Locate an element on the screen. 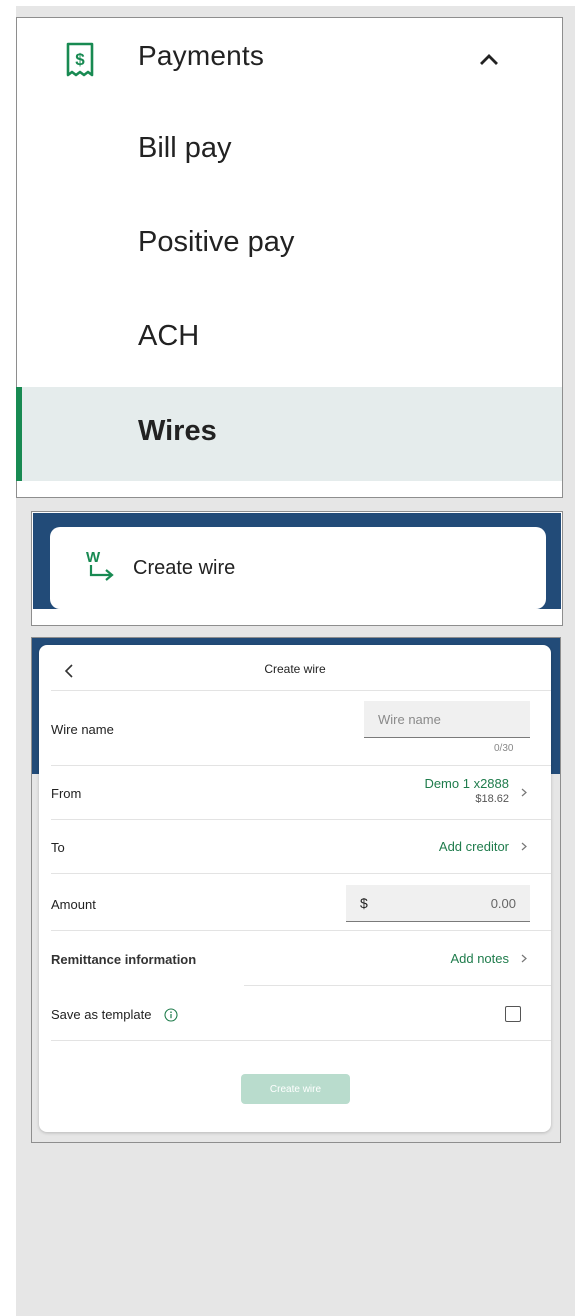  nav-item-ach: ACH is located at coordinates (289, 339).